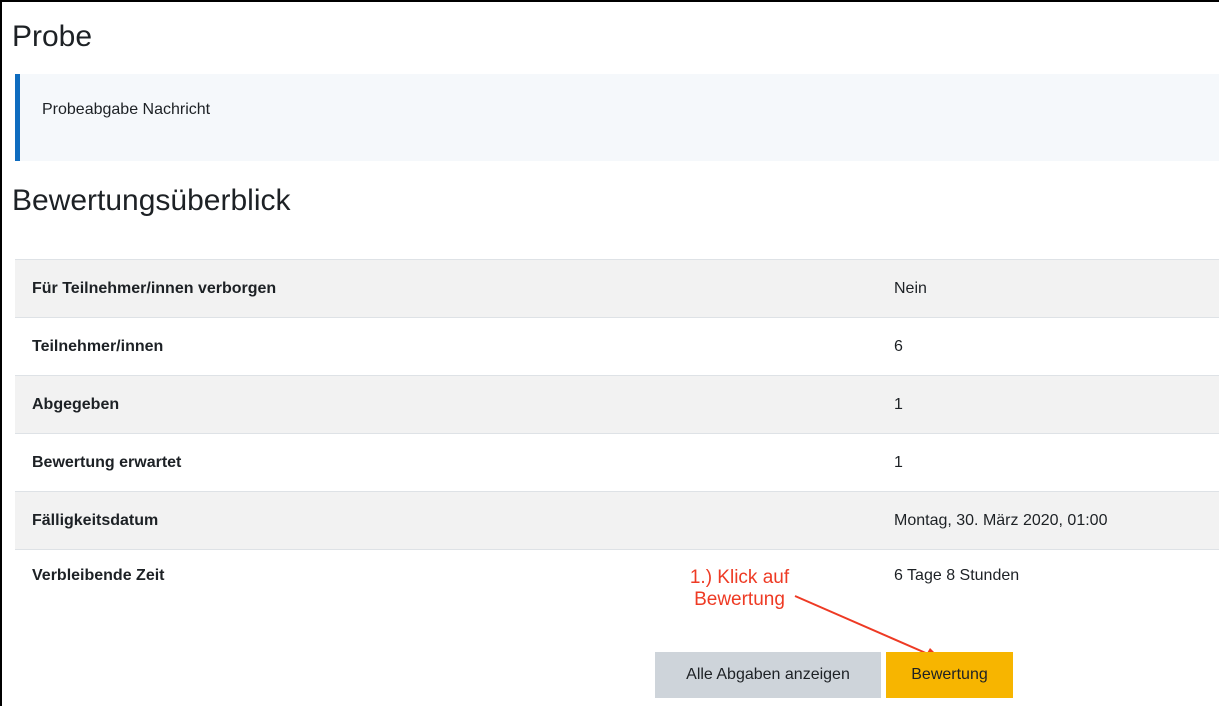 The width and height of the screenshot is (1219, 706). I want to click on row-value-due-date: Montag, 30. März 2020, 01:00, so click(1001, 520).